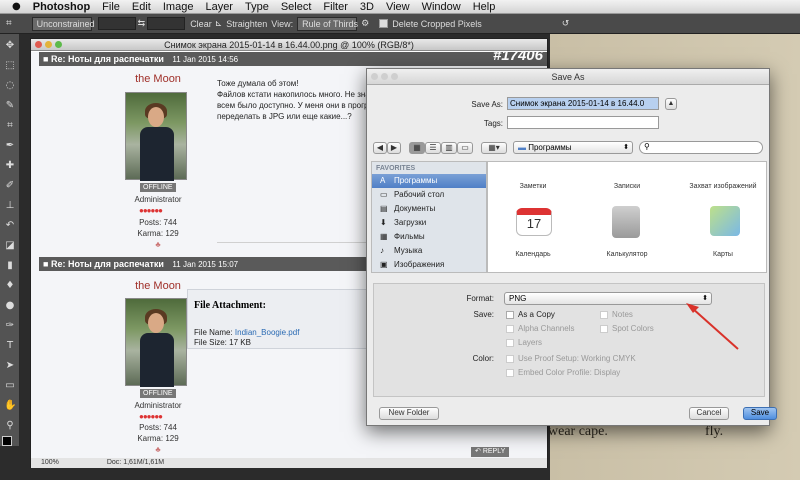  Describe the element at coordinates (10, 66) in the screenshot. I see `marquee-tool-icon: ⬚` at that location.